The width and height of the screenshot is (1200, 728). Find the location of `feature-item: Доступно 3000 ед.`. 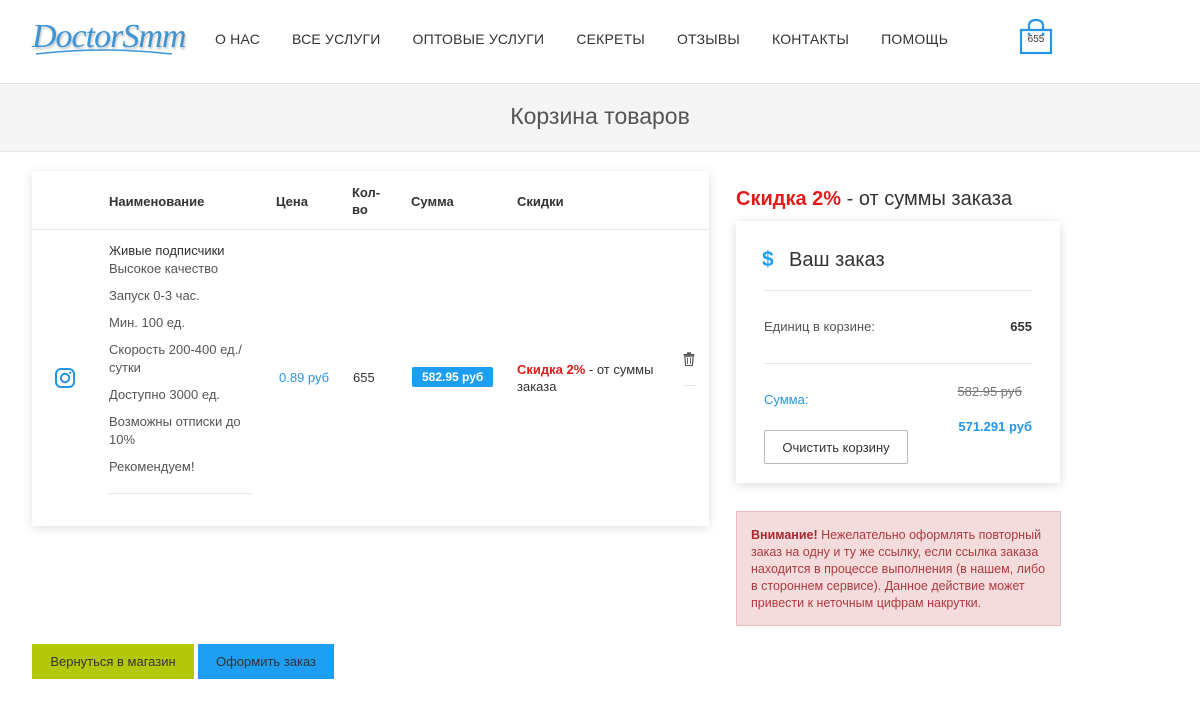

feature-item: Доступно 3000 ед. is located at coordinates (165, 394).